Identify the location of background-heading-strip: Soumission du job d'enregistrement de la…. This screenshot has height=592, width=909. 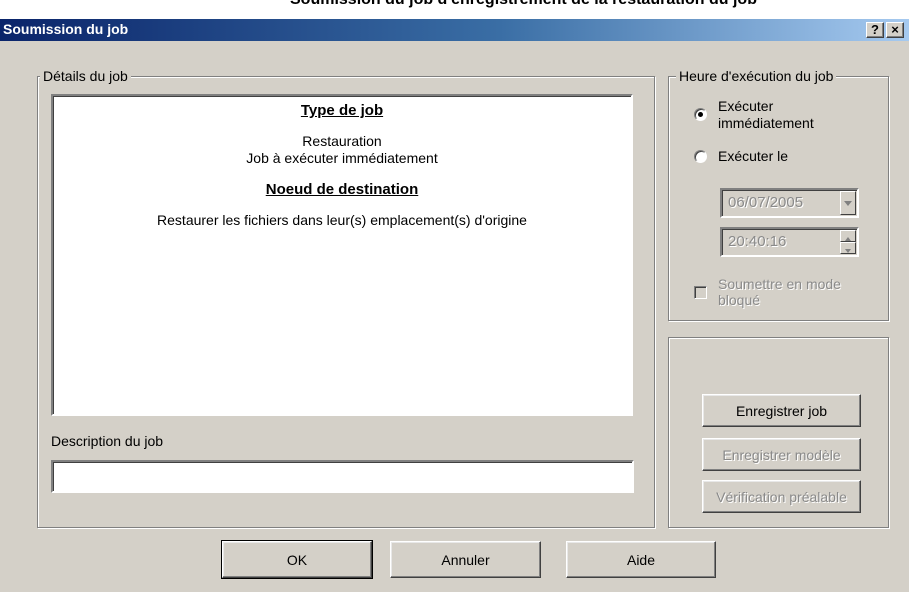
(454, 9).